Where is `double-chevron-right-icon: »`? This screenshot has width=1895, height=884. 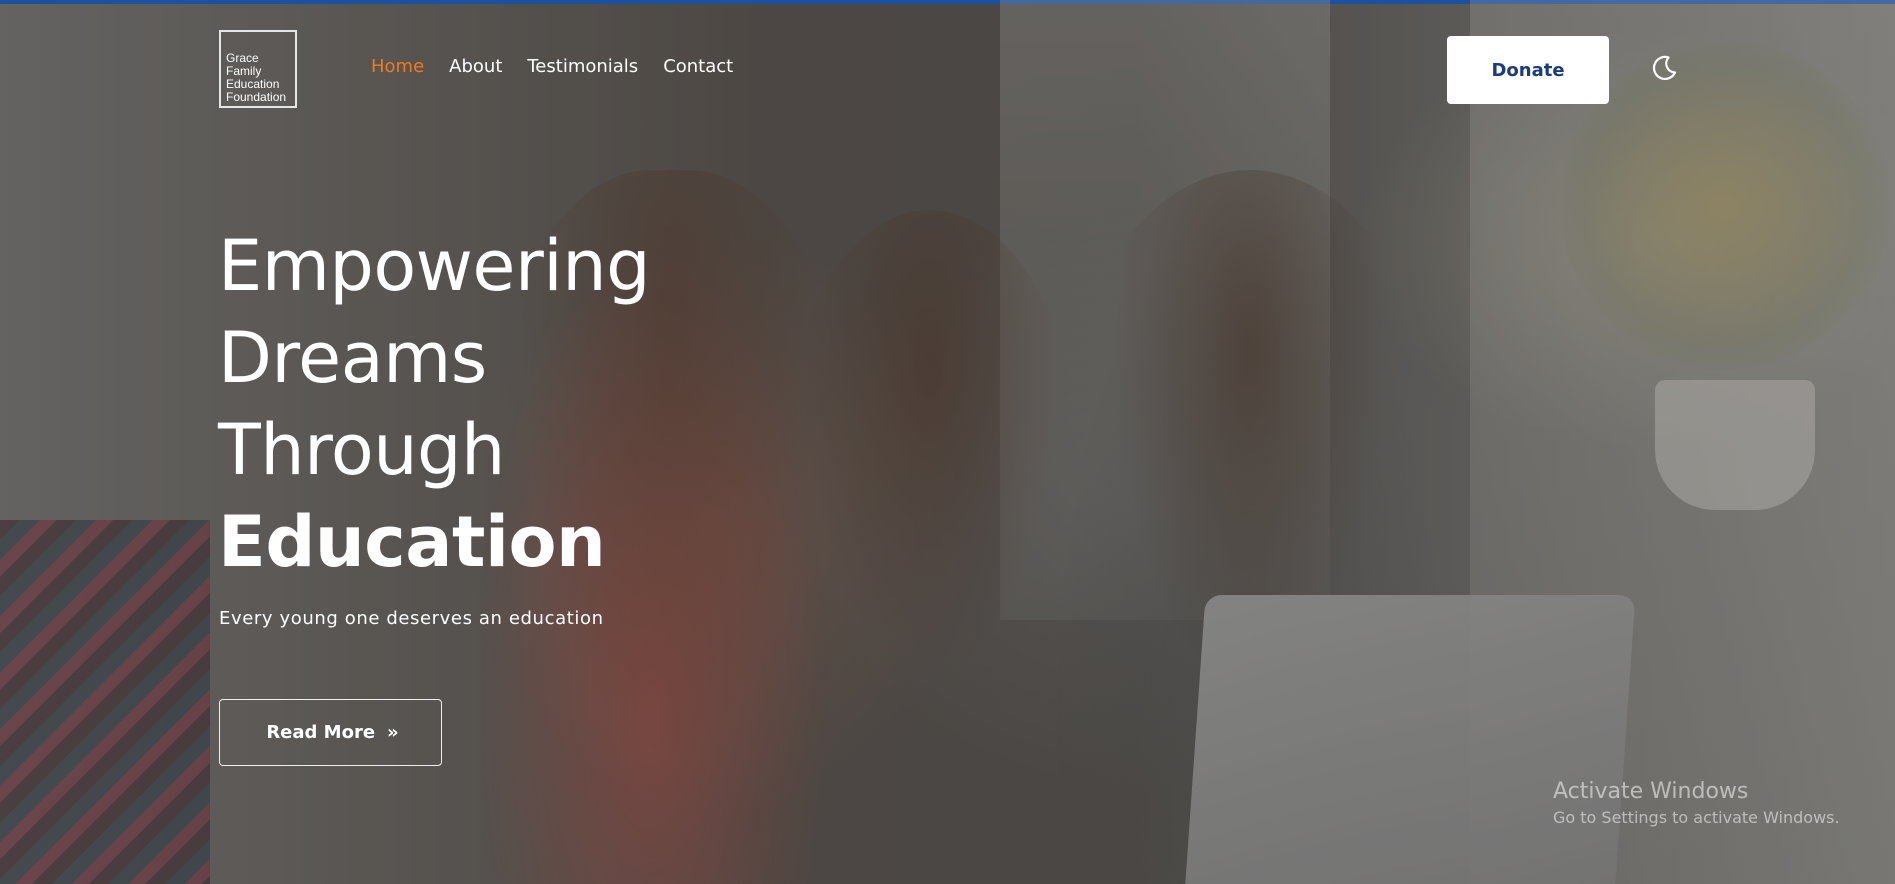
double-chevron-right-icon: » is located at coordinates (392, 732).